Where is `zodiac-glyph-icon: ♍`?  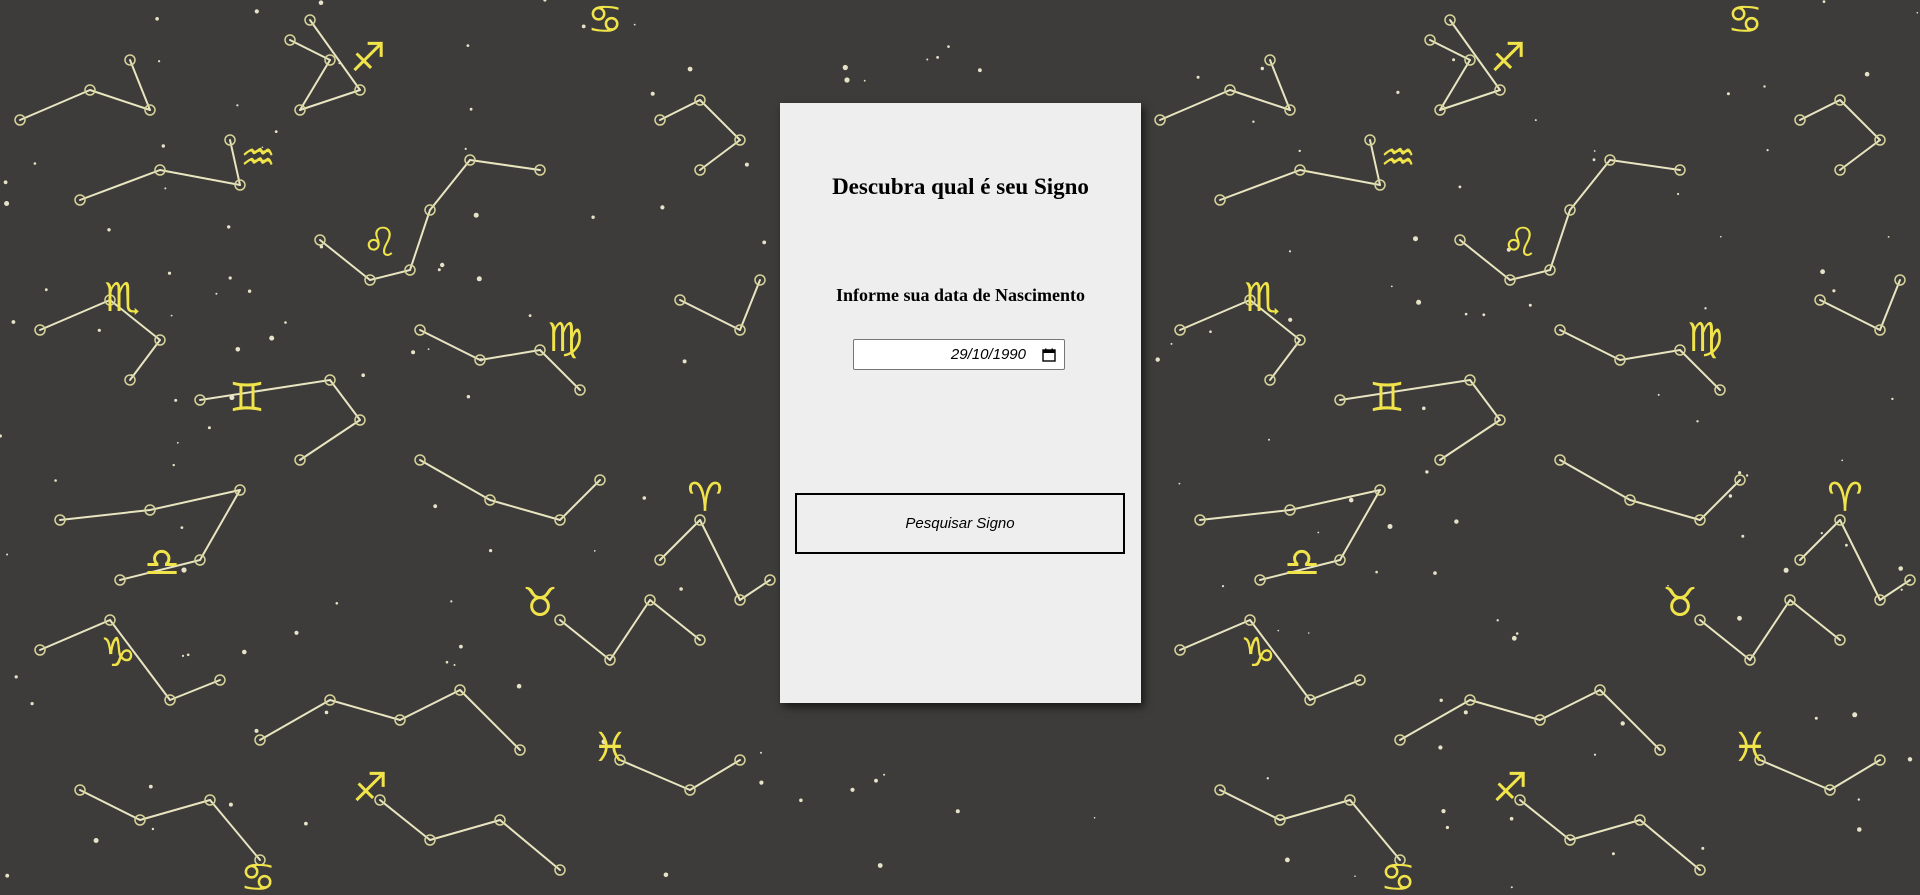 zodiac-glyph-icon: ♍ is located at coordinates (1705, 338).